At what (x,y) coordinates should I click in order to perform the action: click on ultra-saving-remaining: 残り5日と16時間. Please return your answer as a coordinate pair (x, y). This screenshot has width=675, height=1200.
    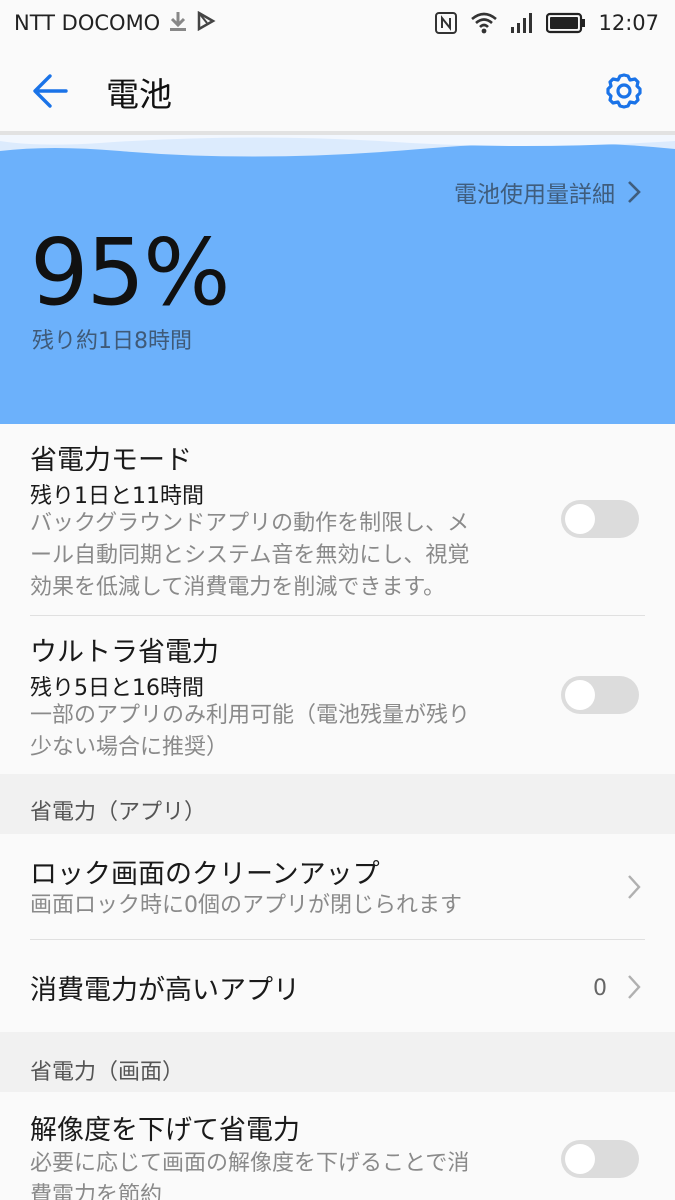
    Looking at the image, I should click on (117, 688).